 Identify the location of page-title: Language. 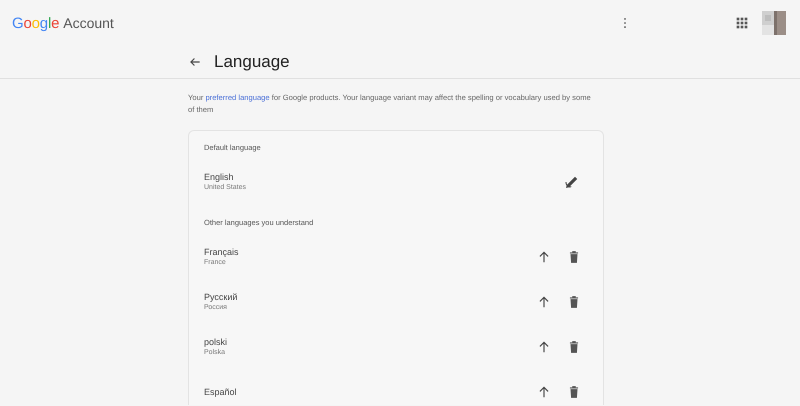
(252, 62).